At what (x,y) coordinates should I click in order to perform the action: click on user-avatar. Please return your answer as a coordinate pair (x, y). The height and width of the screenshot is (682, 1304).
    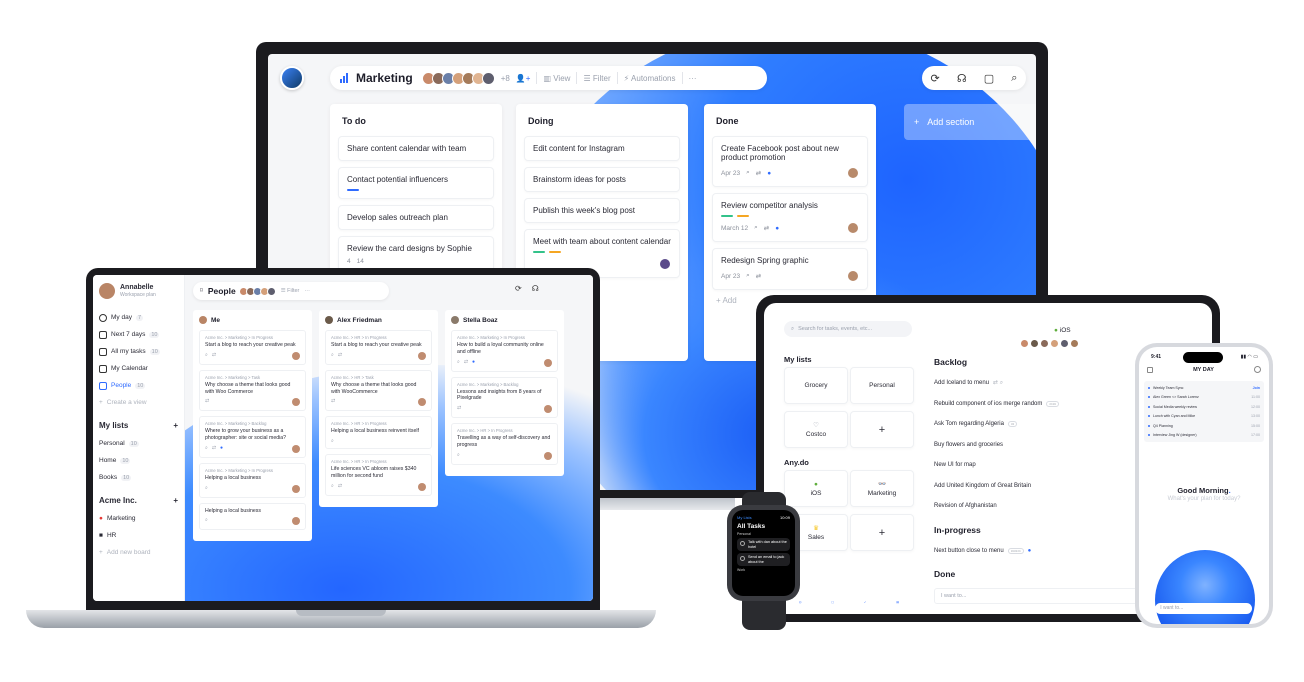
    Looking at the image, I should click on (292, 78).